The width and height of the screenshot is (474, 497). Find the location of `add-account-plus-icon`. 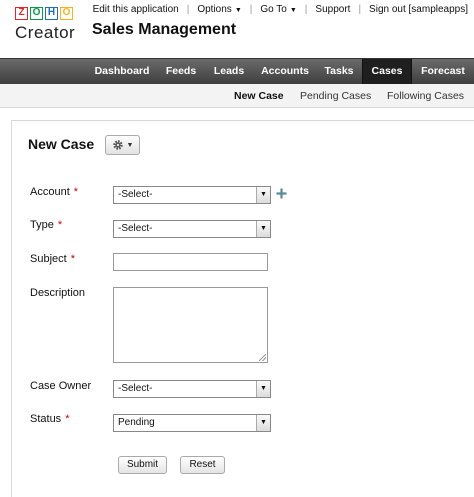

add-account-plus-icon is located at coordinates (281, 193).